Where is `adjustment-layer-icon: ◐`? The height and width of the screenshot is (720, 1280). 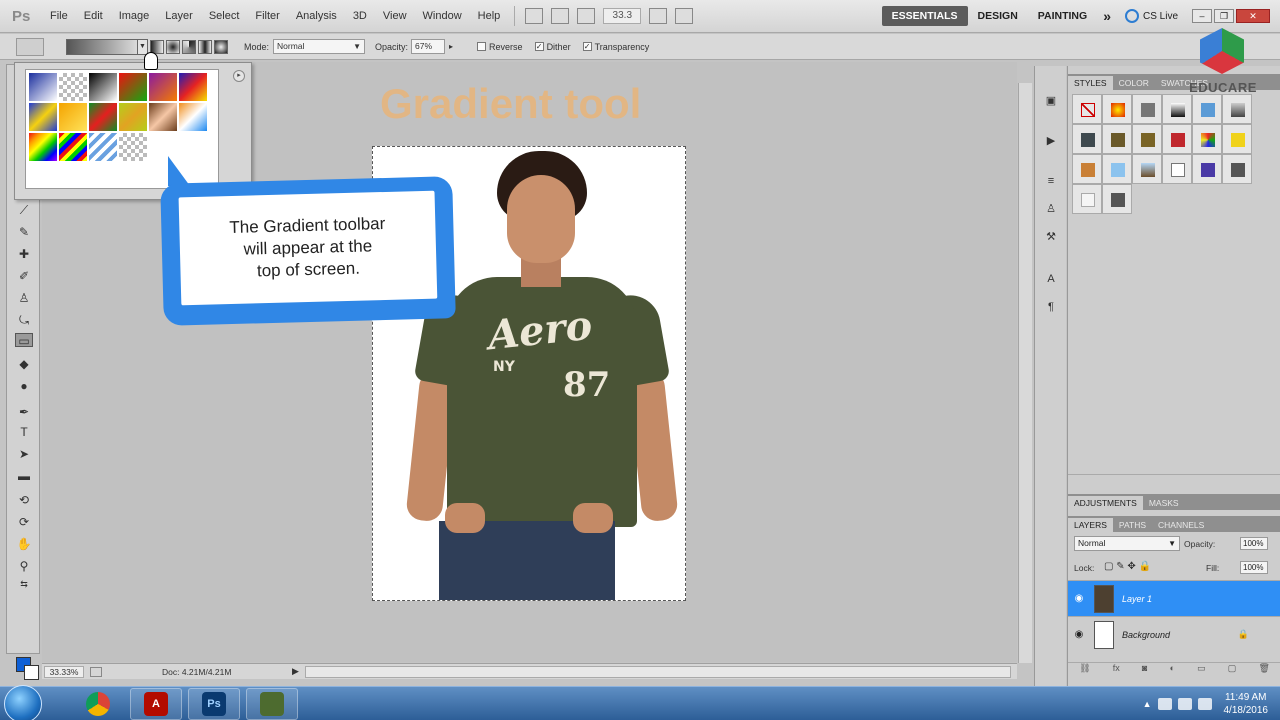
adjustment-layer-icon: ◐ is located at coordinates (1171, 669).